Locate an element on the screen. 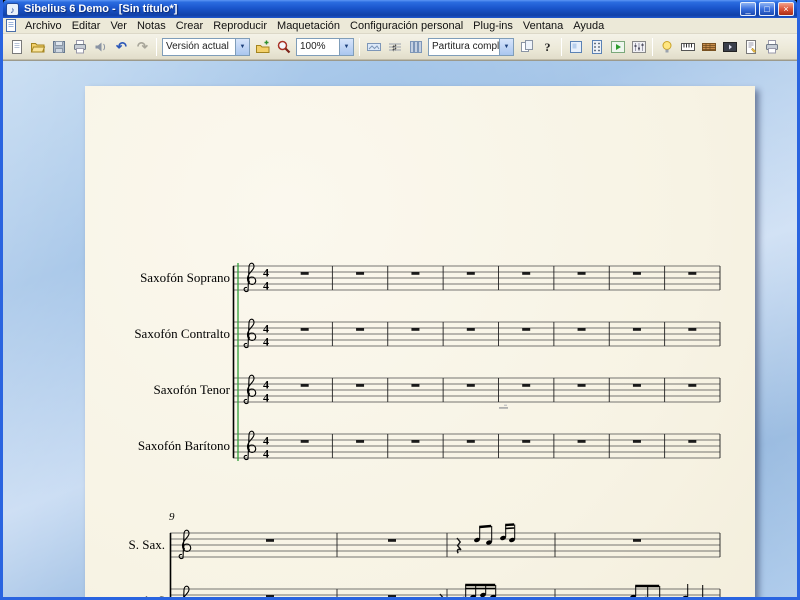 The width and height of the screenshot is (800, 600). print-icon is located at coordinates (79, 47).